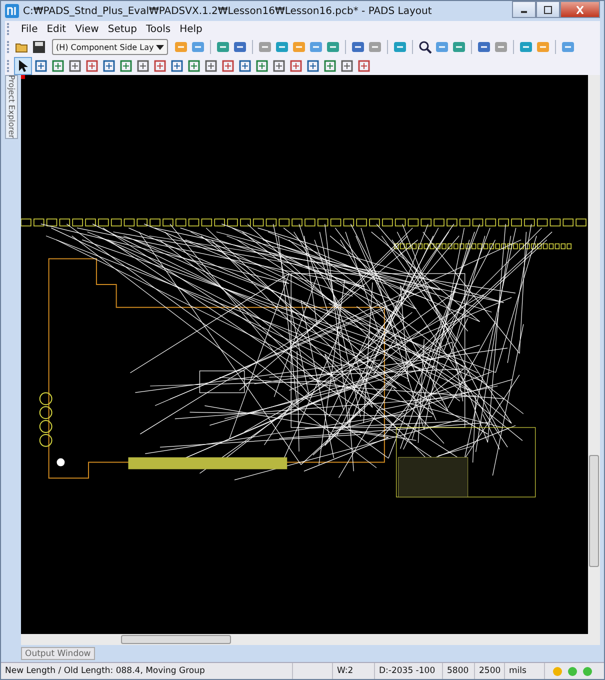  What do you see at coordinates (11, 107) in the screenshot?
I see `project-explorer-tab: Project Explorer` at bounding box center [11, 107].